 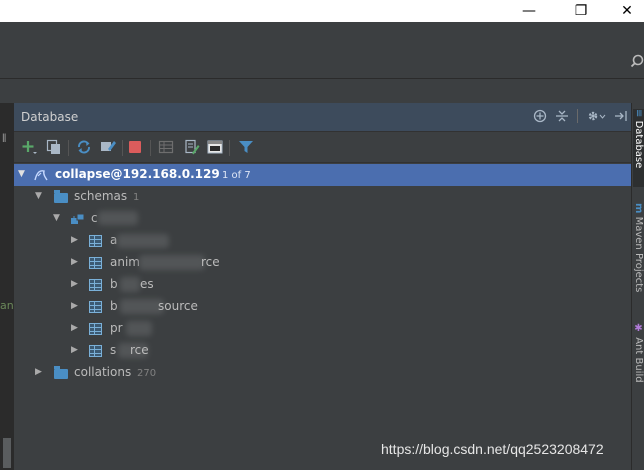 I want to click on schemas-label: schemas, so click(x=101, y=196).